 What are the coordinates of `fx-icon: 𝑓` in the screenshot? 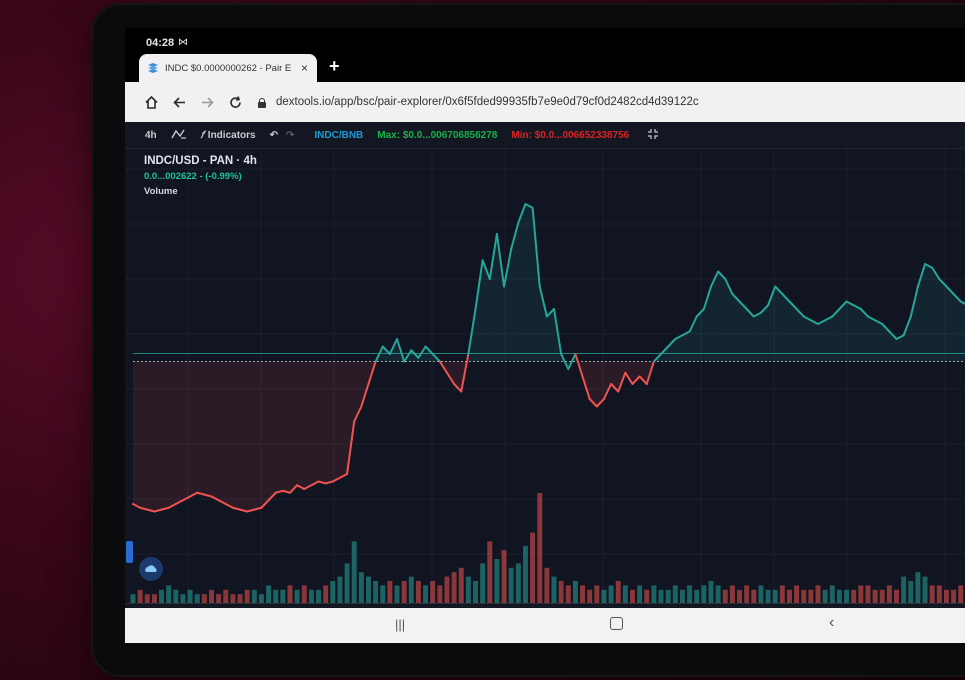 It's located at (202, 135).